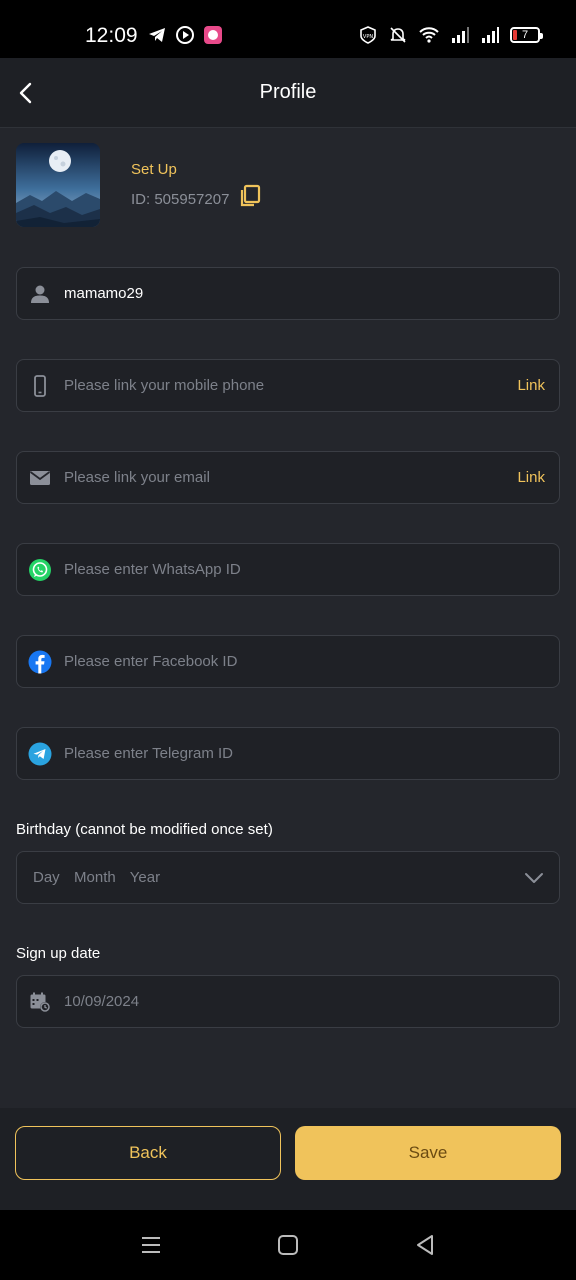 The image size is (576, 1280). What do you see at coordinates (460, 35) in the screenshot?
I see `signal-icon` at bounding box center [460, 35].